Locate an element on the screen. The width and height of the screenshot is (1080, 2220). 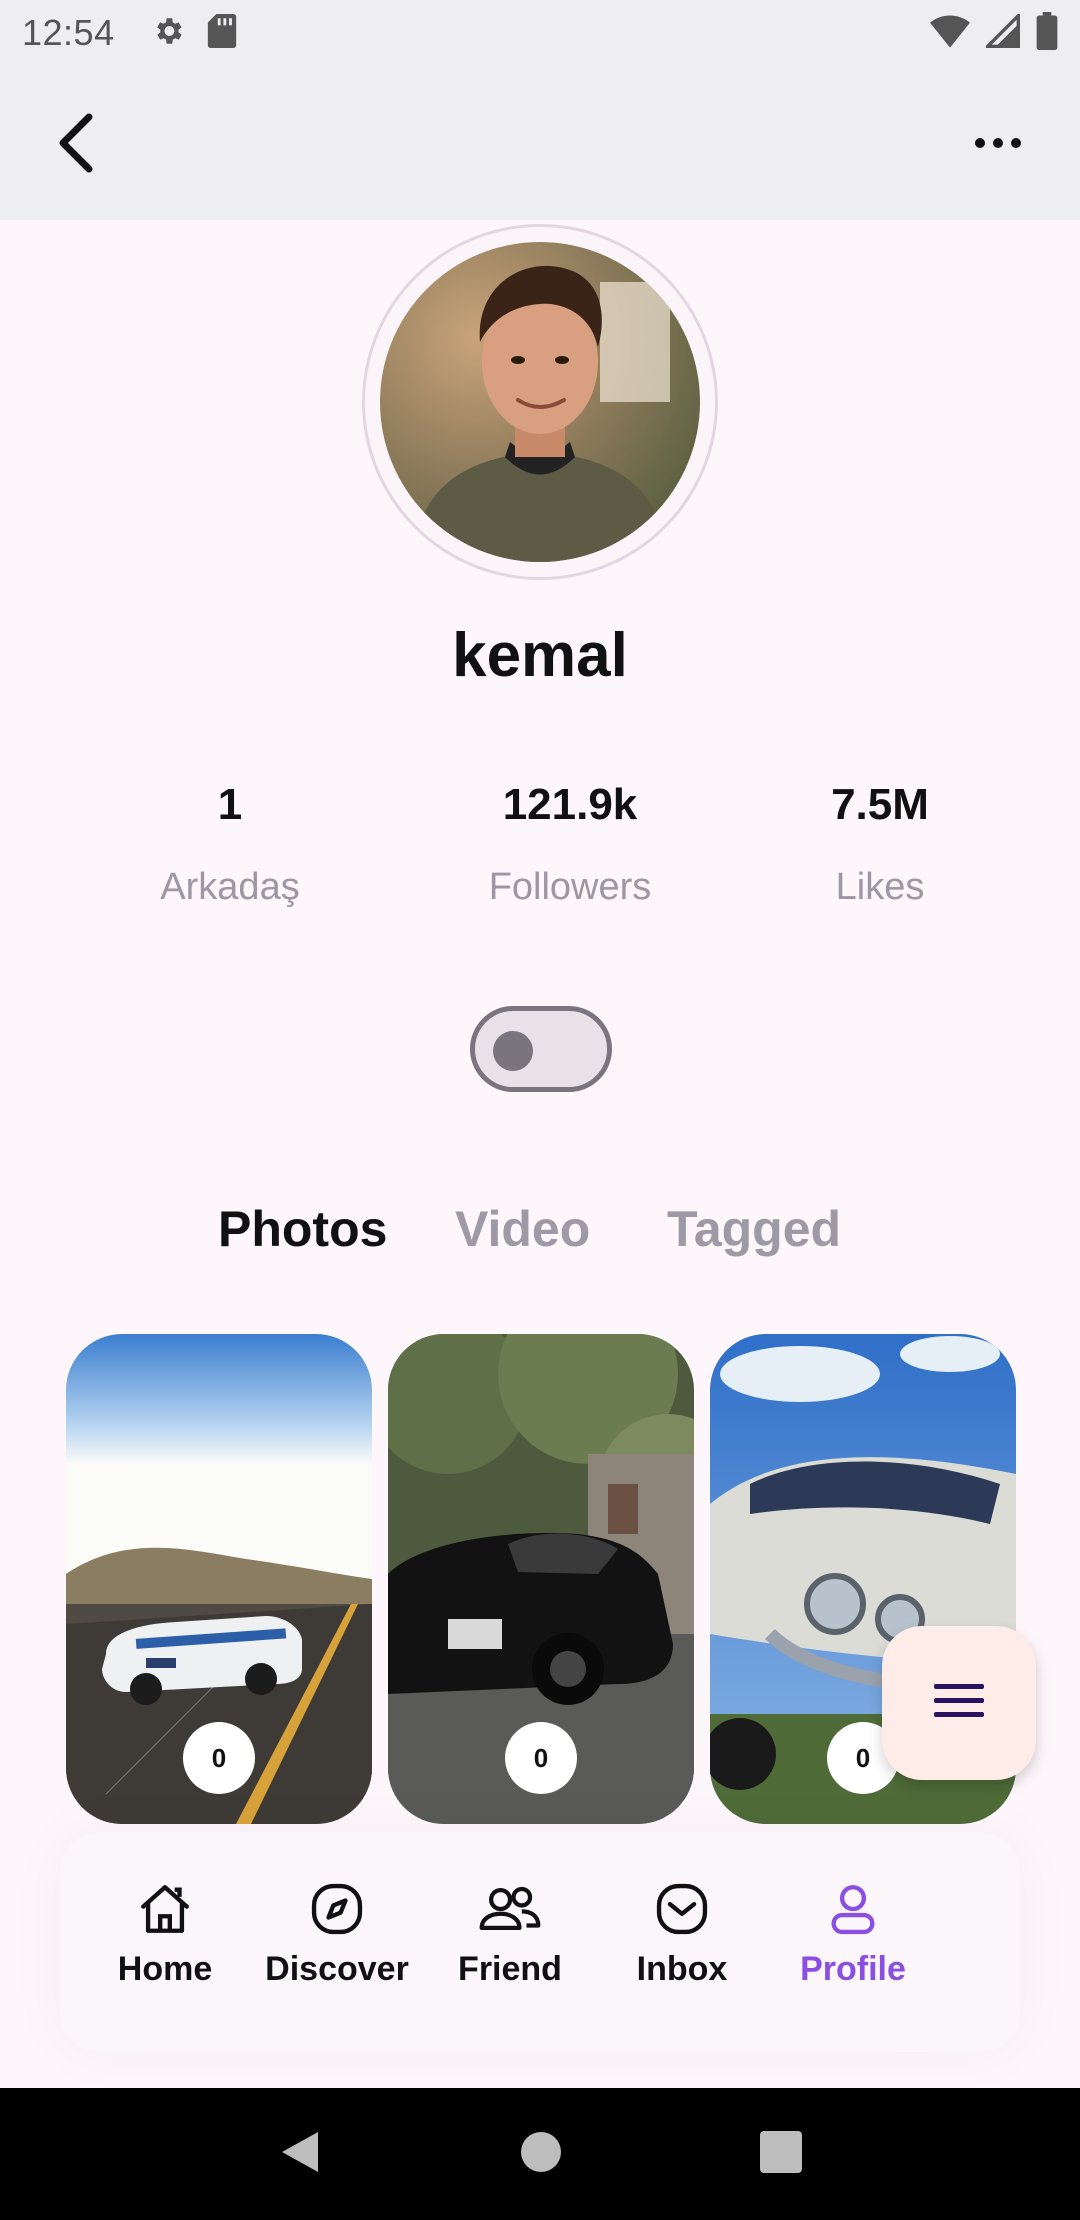
stat-likes: 7.5M Likes is located at coordinates (880, 844).